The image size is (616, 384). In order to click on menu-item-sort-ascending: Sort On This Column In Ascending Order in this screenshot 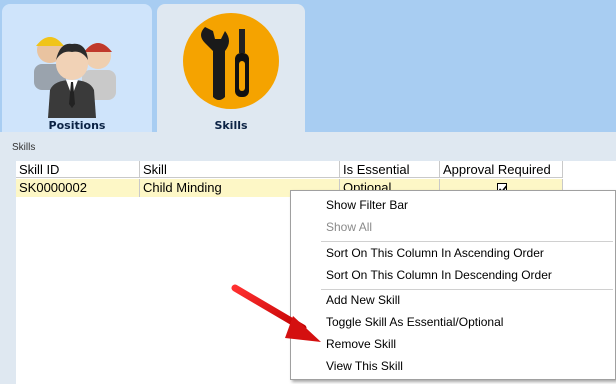, I will do `click(435, 253)`.